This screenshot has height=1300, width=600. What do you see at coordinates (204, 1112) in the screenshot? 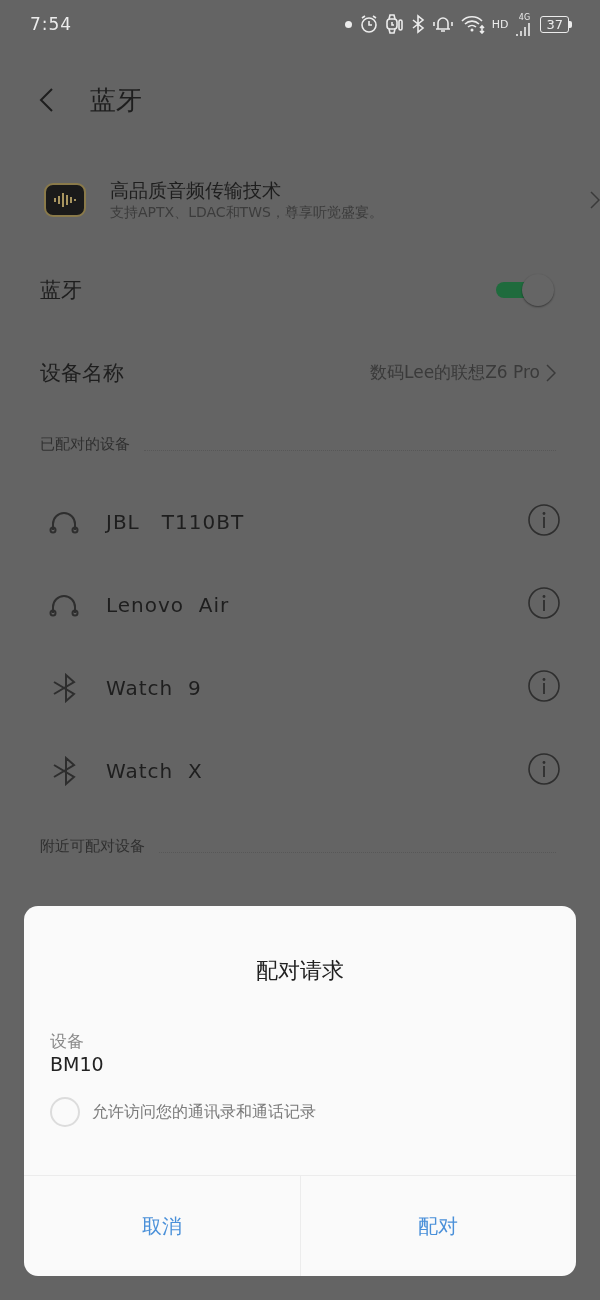
I see `checkbox-label: 允许访问您的通讯录和通话记录` at bounding box center [204, 1112].